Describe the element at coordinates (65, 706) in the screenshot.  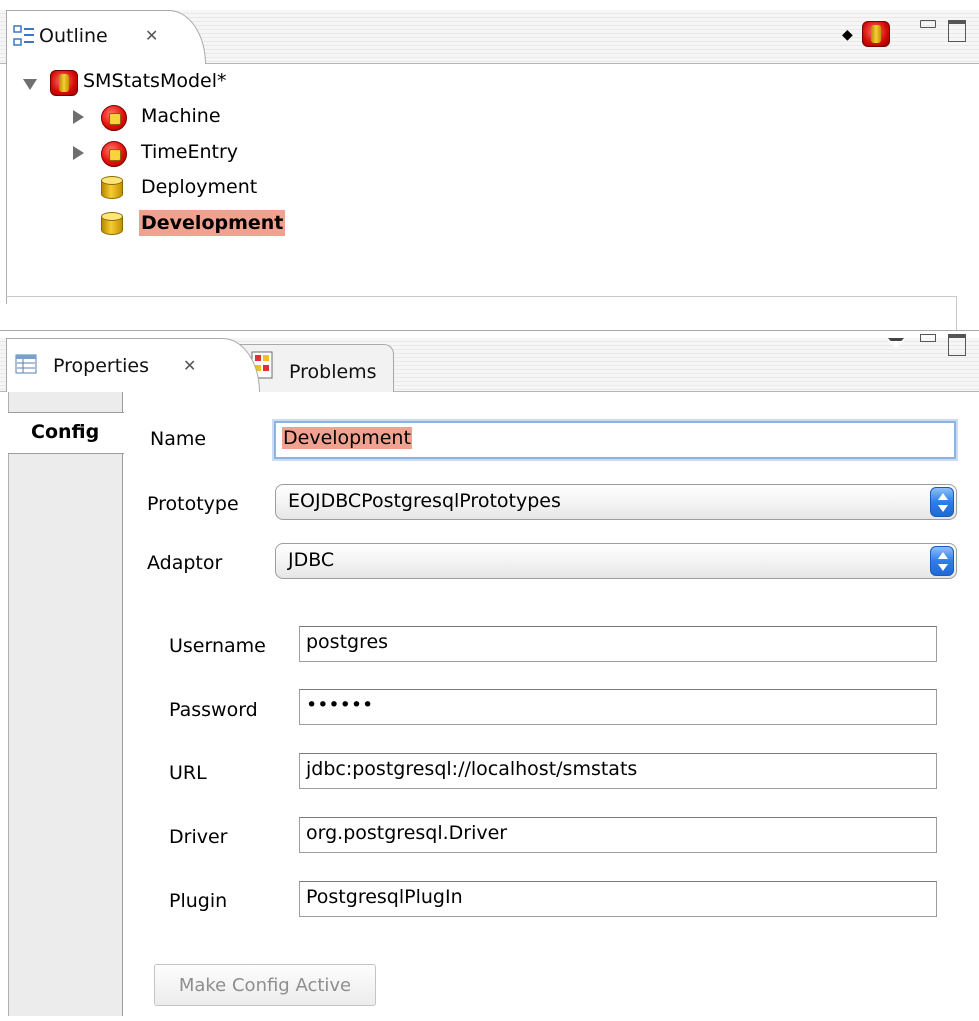
I see `side-tab-strip` at that location.